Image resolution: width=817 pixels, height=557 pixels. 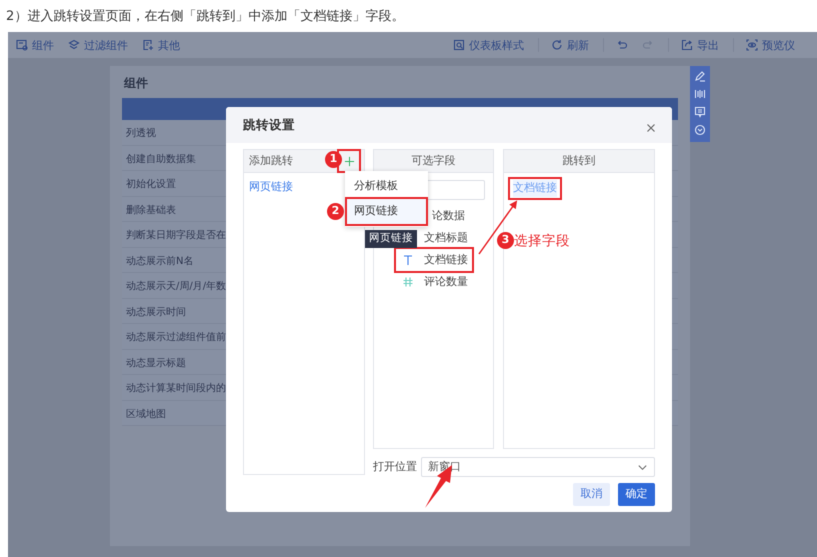 I want to click on eye-icon, so click(x=752, y=45).